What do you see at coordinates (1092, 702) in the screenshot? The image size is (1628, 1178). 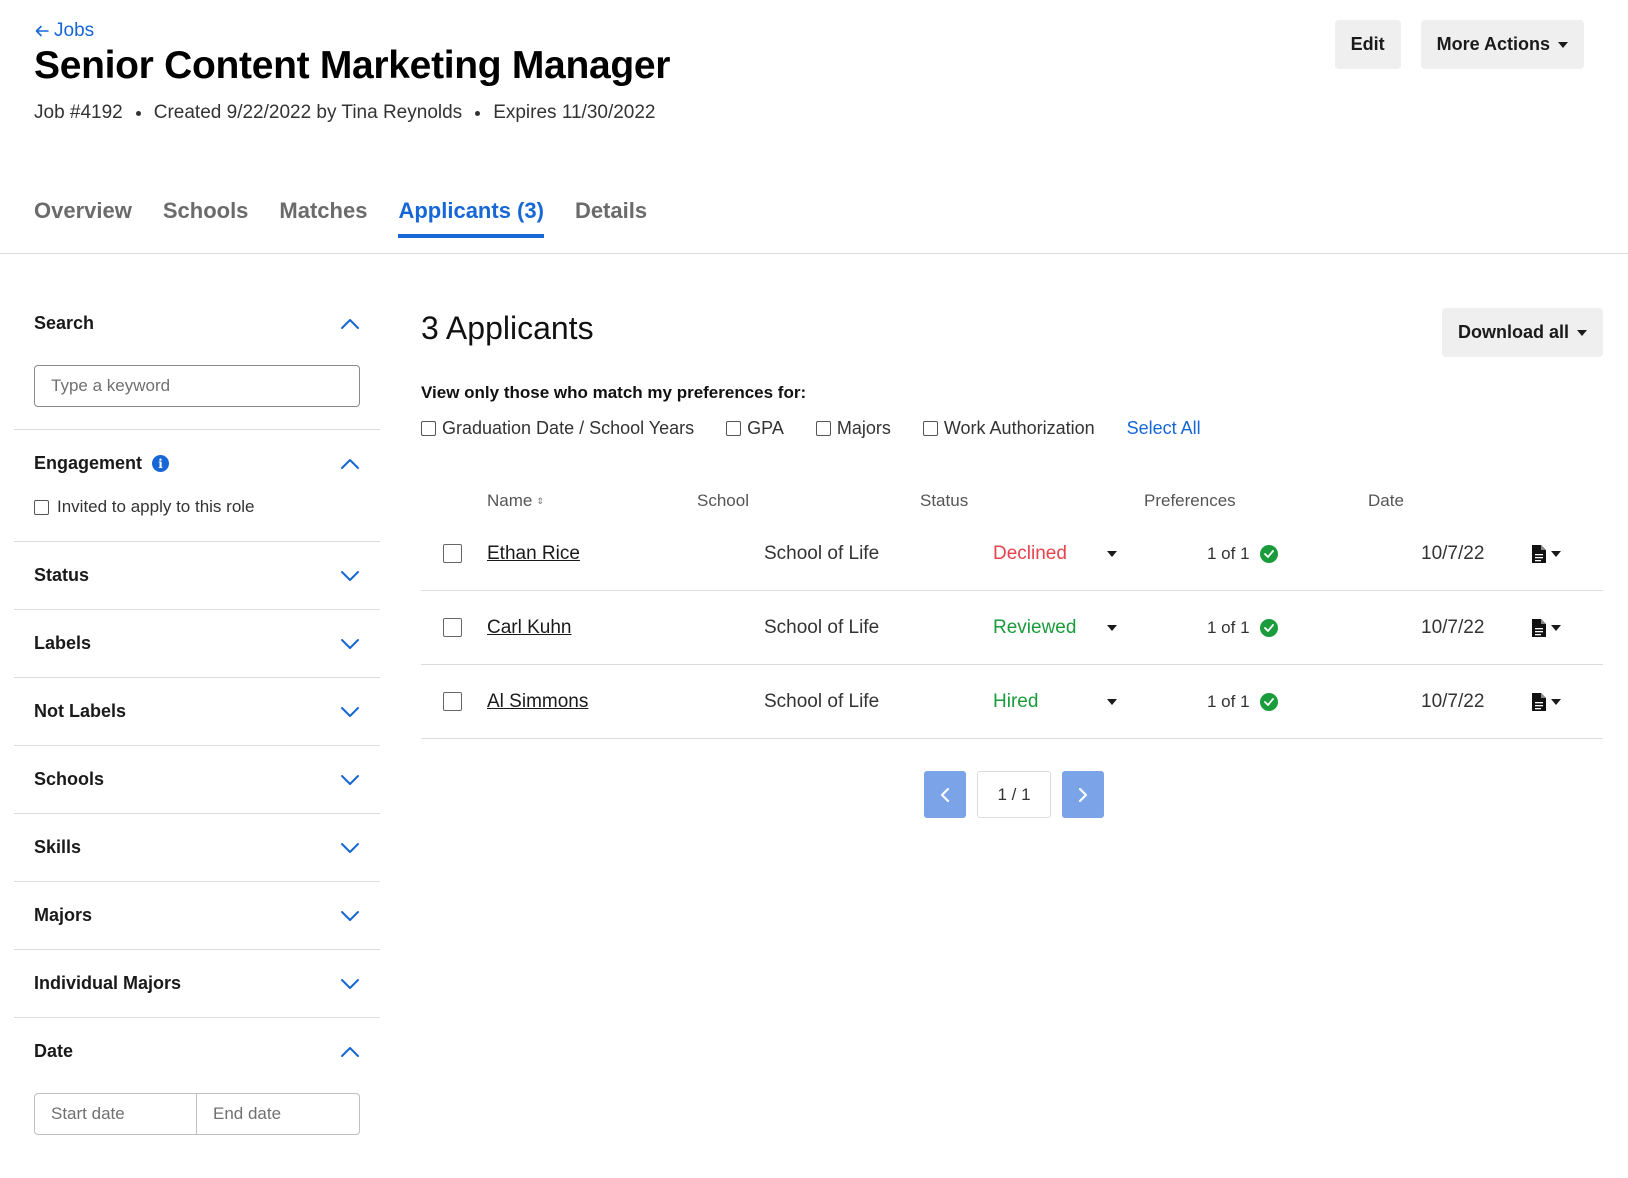 I see `status-dropdown: Hired` at bounding box center [1092, 702].